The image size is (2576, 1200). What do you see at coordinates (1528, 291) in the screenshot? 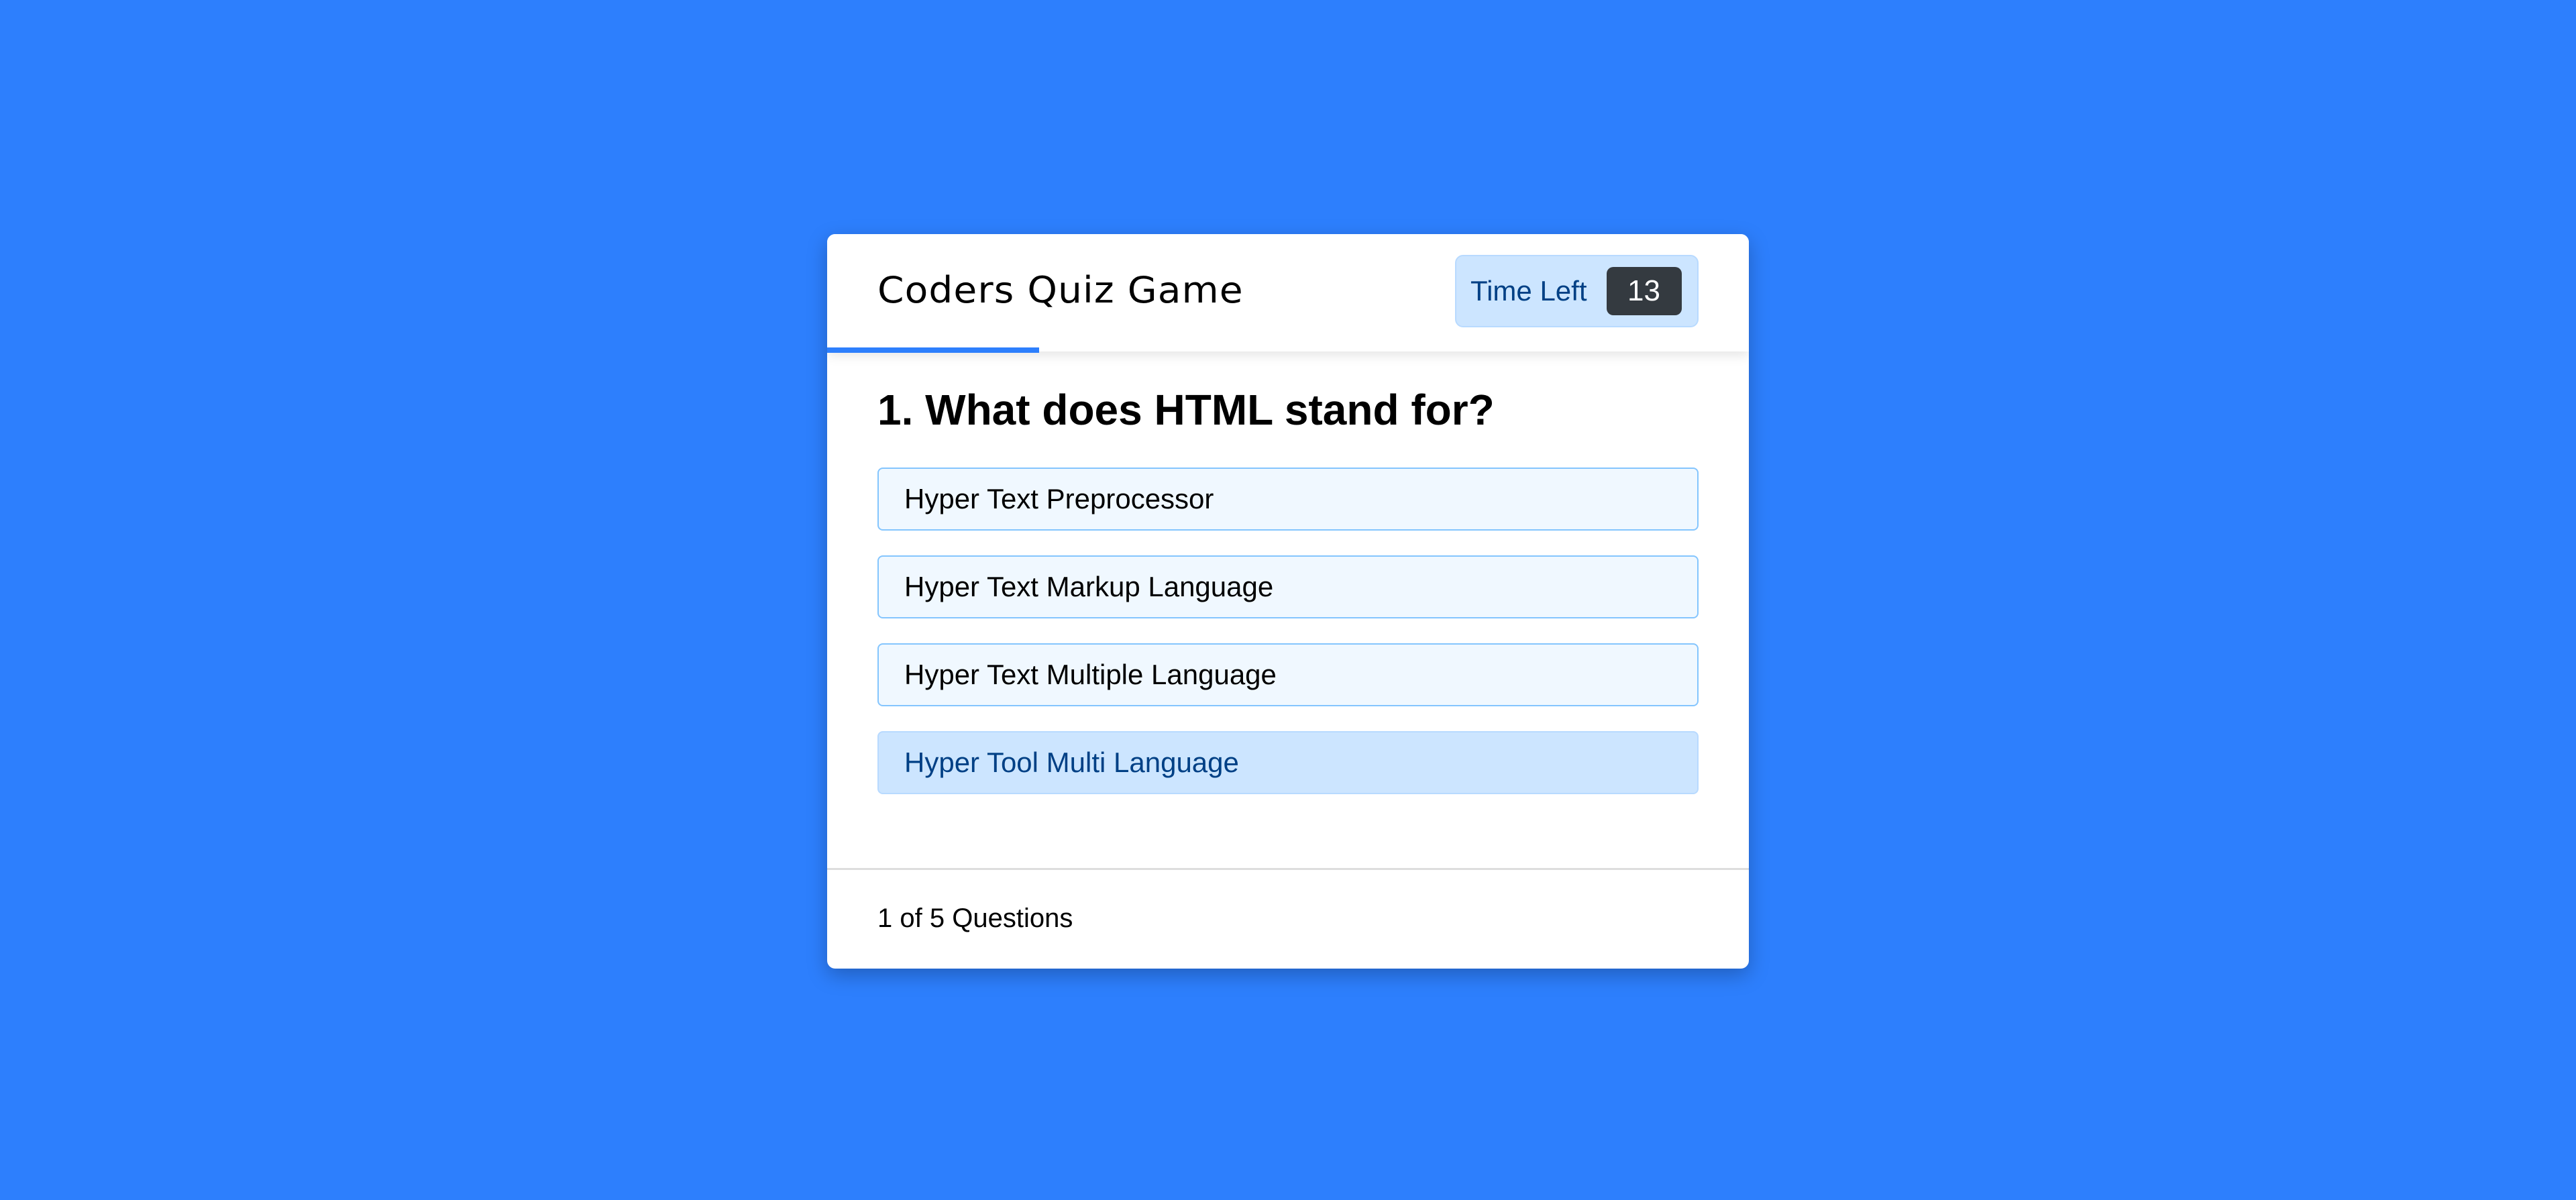
I see `timer-label: Time Left` at bounding box center [1528, 291].